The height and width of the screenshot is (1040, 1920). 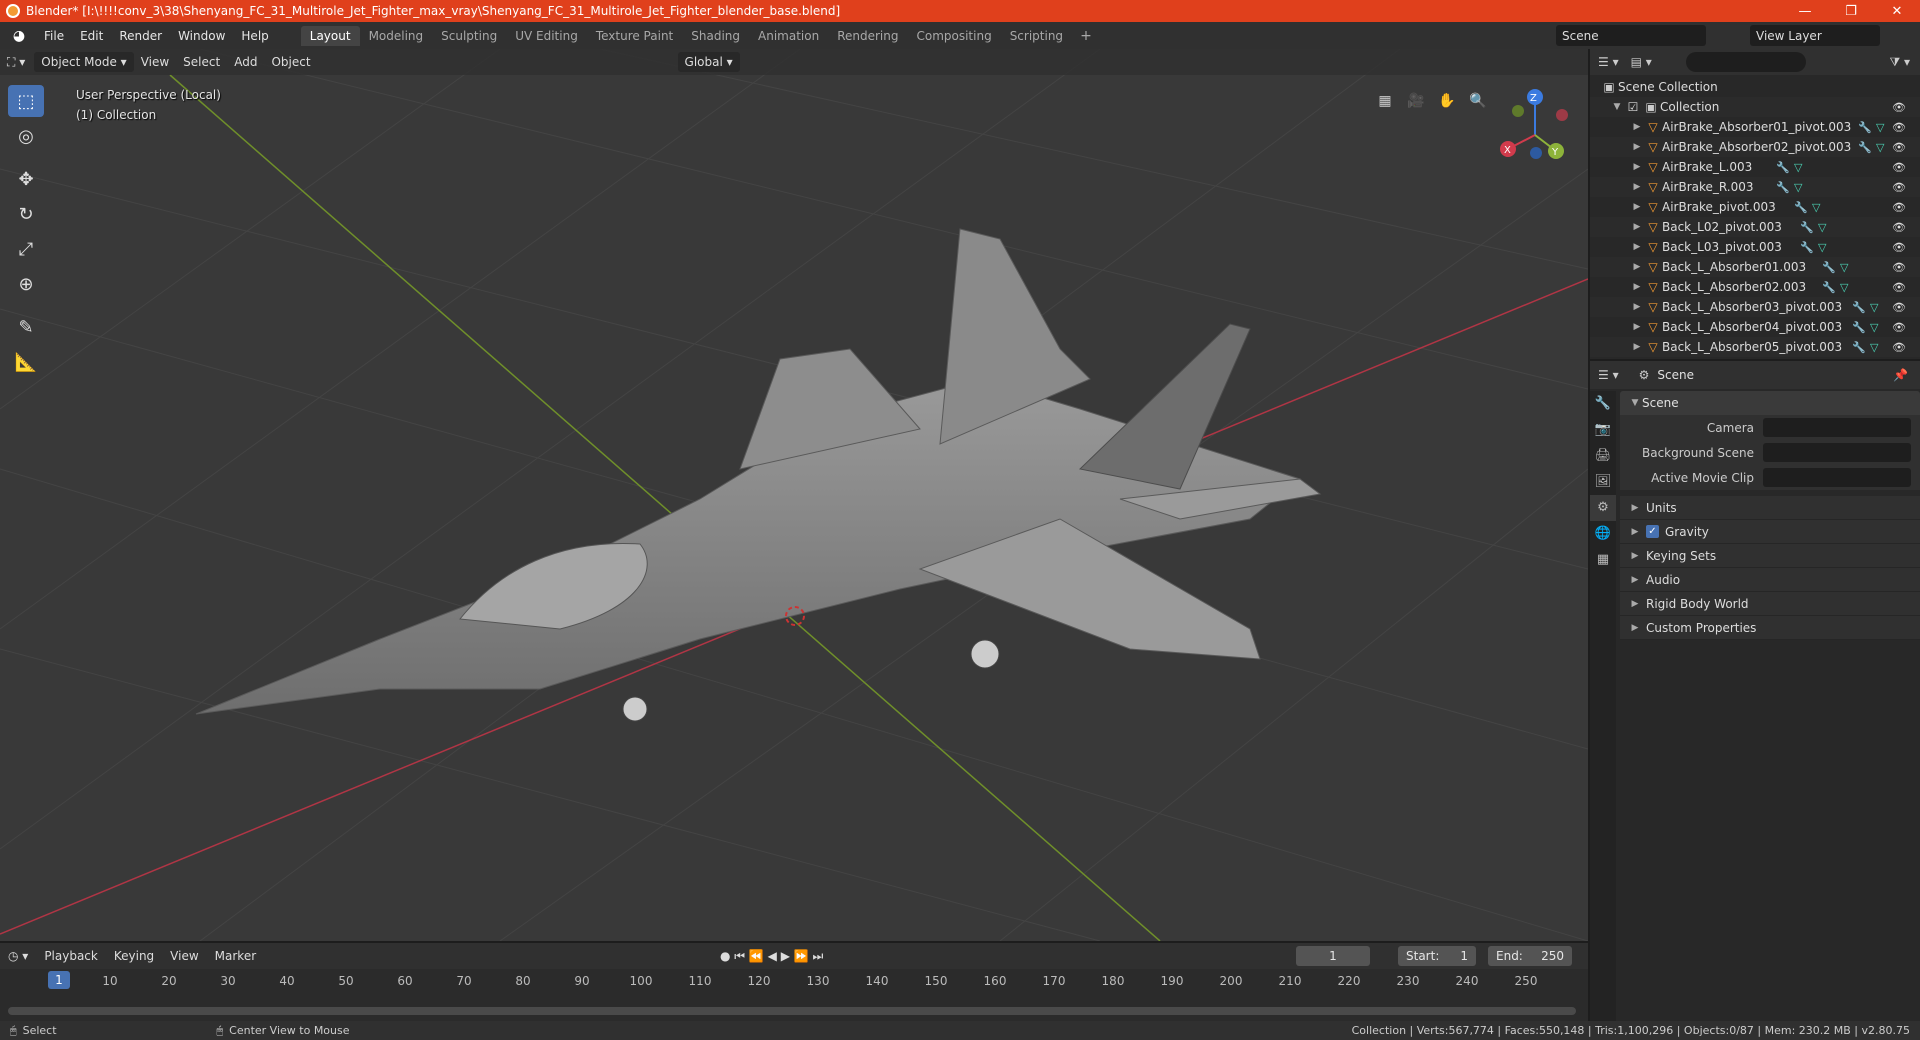 What do you see at coordinates (16, 62) in the screenshot?
I see `editor-type-icon: ⛶ ▾` at bounding box center [16, 62].